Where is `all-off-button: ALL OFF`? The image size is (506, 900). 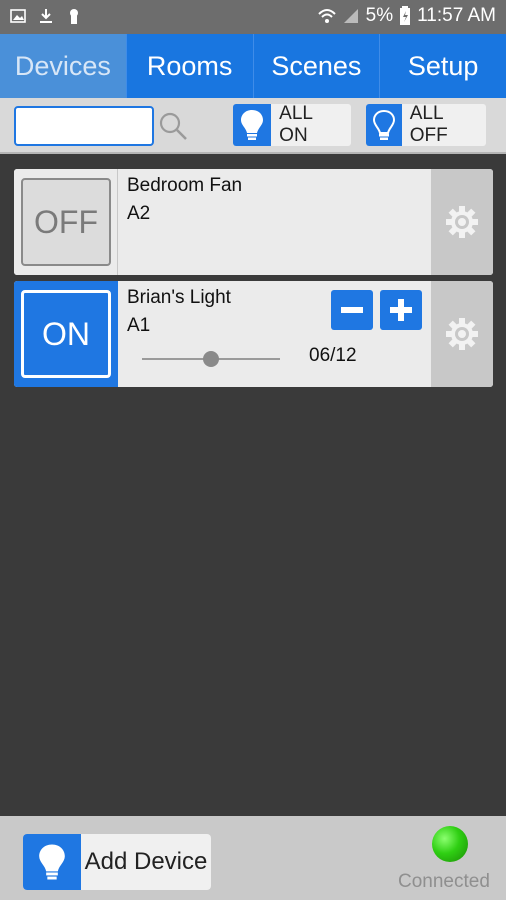 all-off-button: ALL OFF is located at coordinates (426, 125).